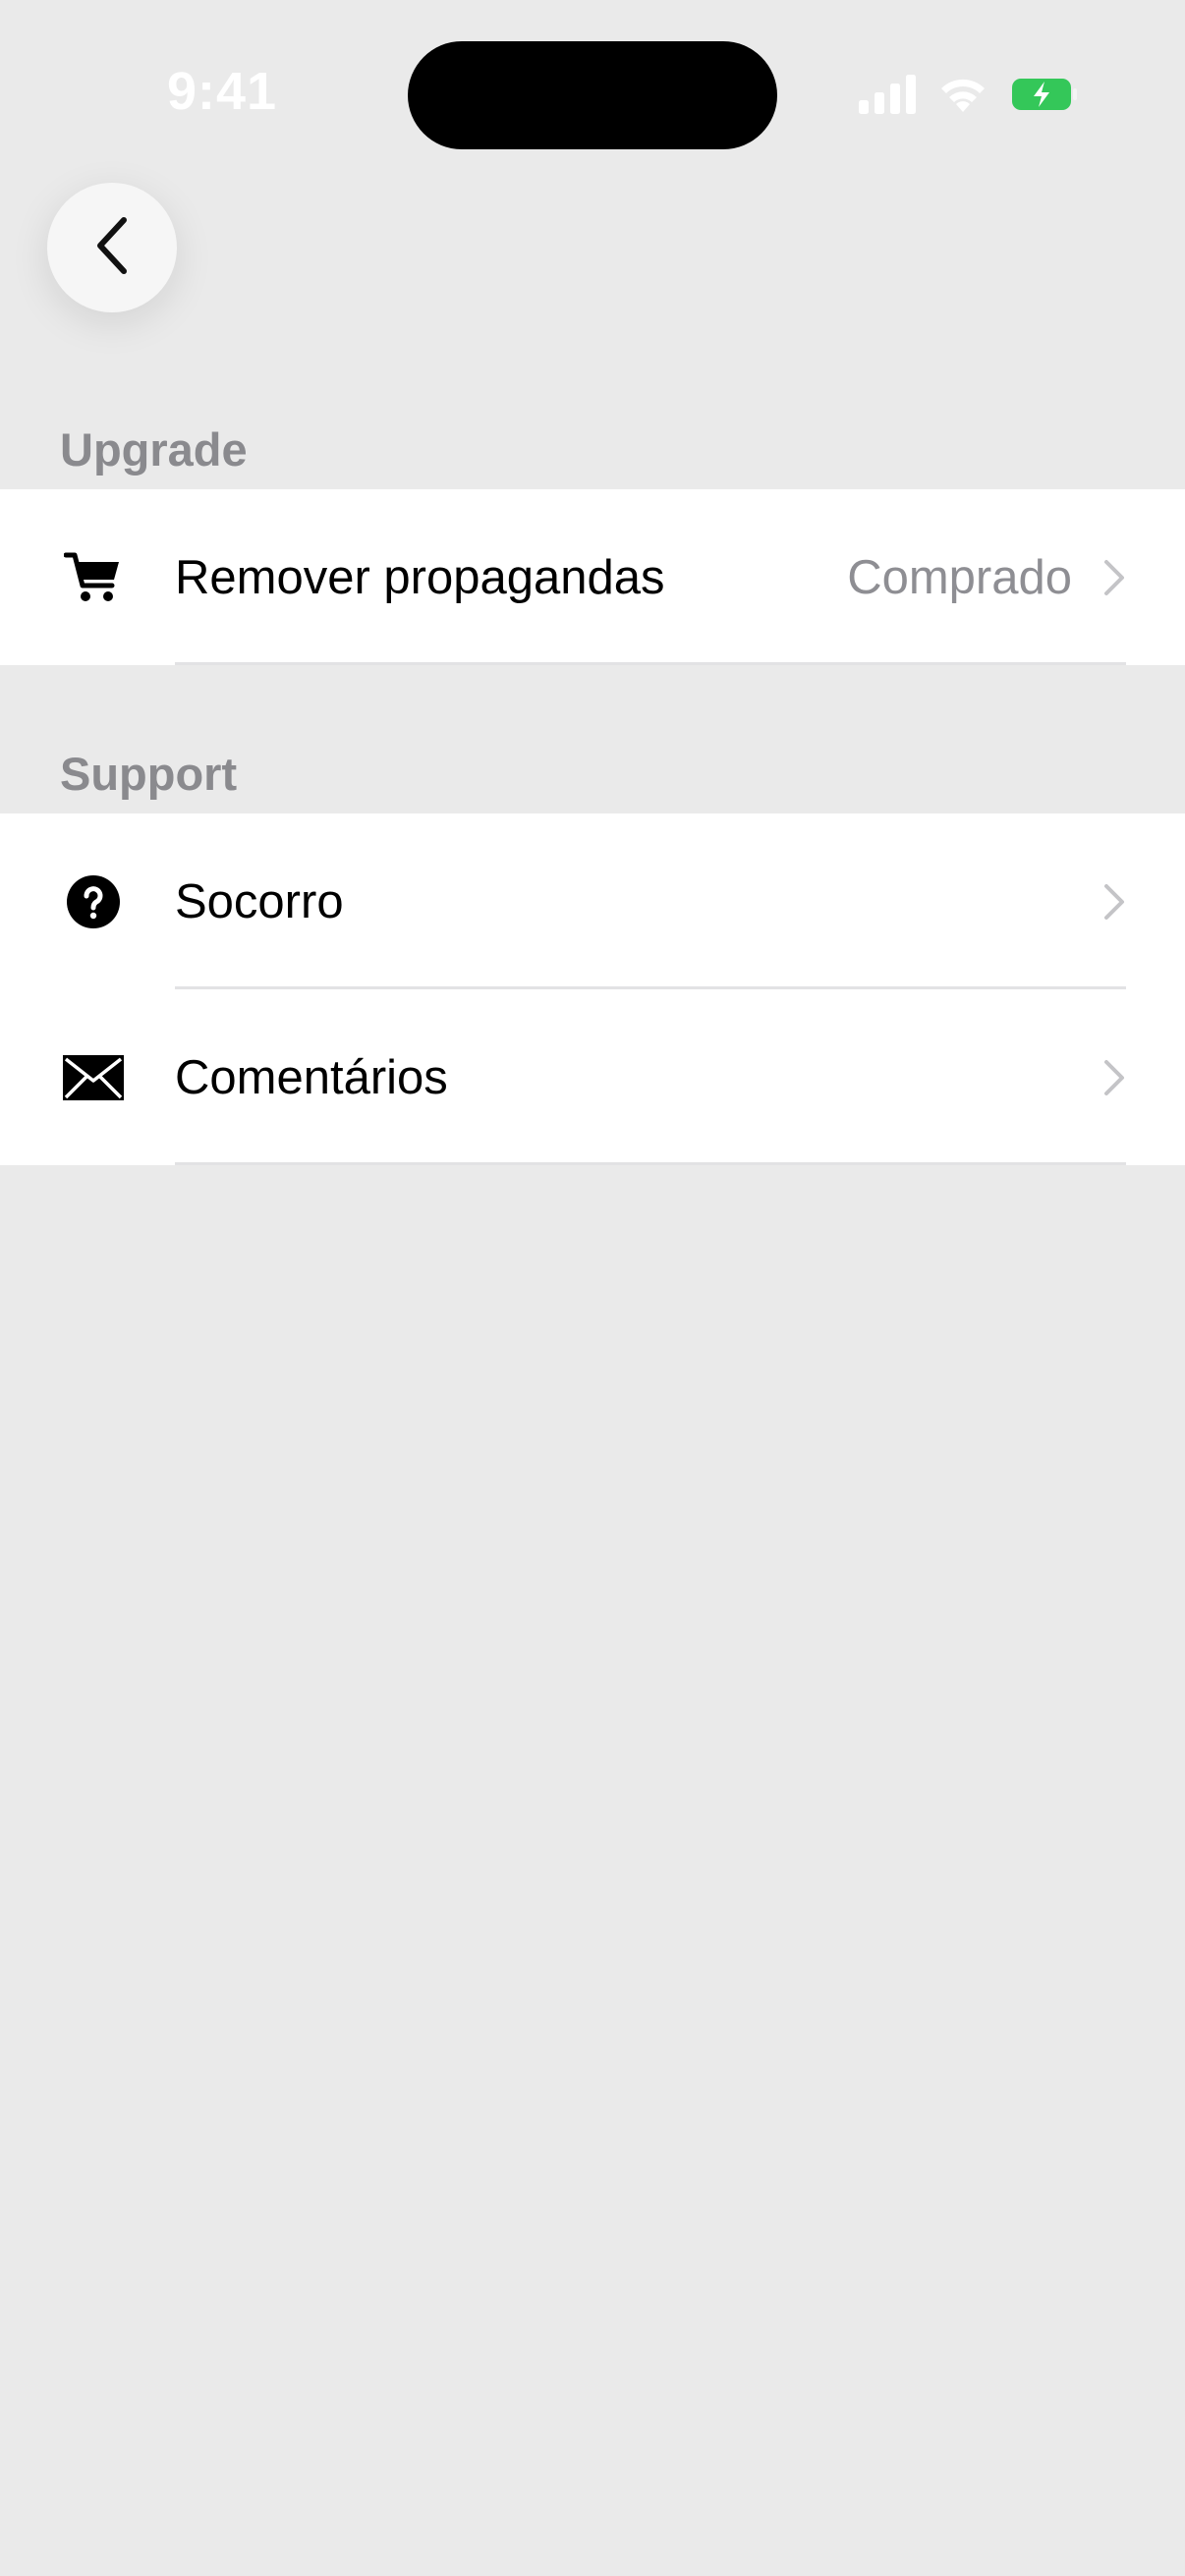  I want to click on back-button, so click(112, 247).